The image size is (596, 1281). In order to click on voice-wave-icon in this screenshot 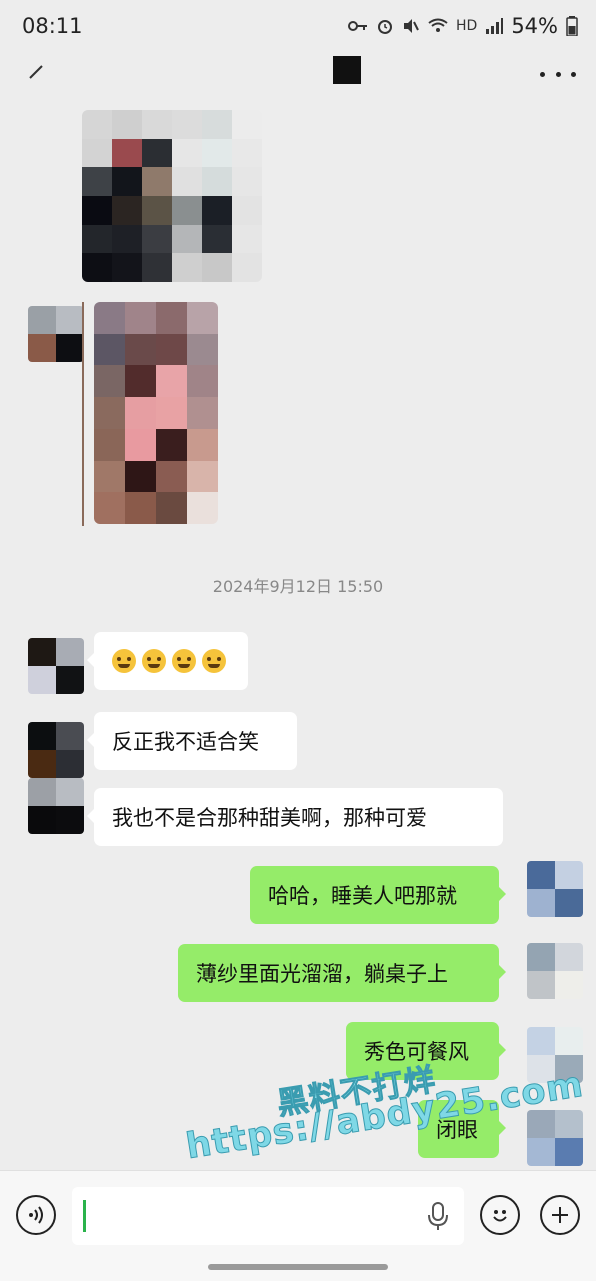, I will do `click(36, 1215)`.